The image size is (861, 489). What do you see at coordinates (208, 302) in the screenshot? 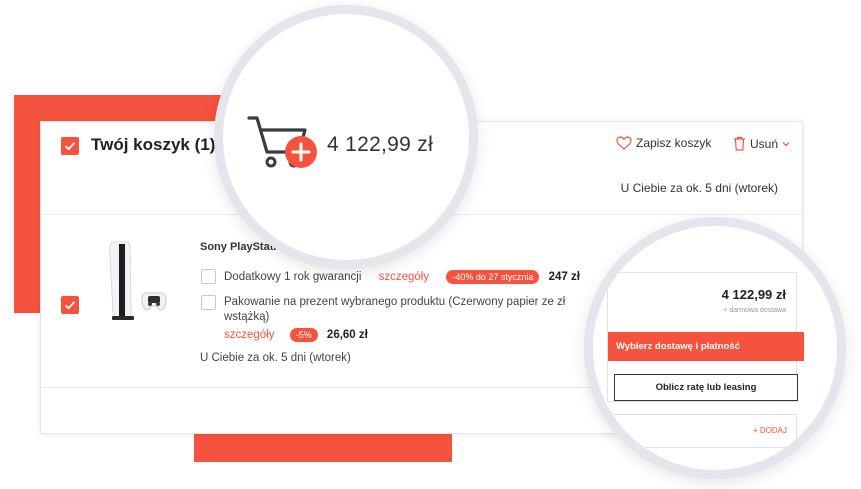
I see `gift-wrap-checkbox` at bounding box center [208, 302].